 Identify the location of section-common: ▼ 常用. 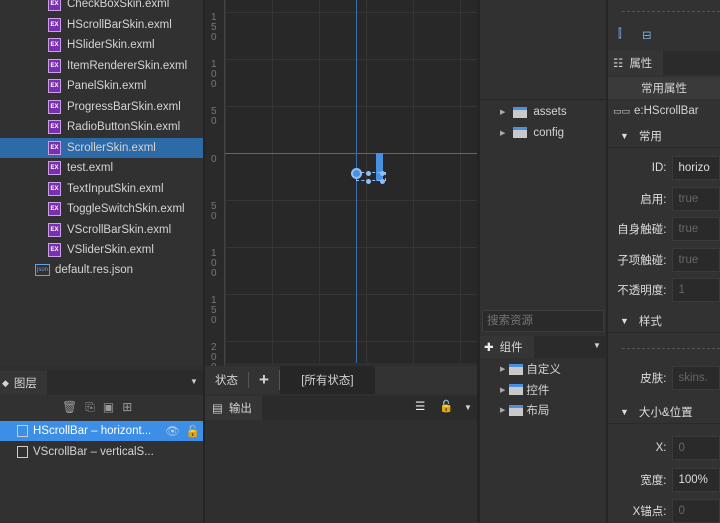
(664, 136).